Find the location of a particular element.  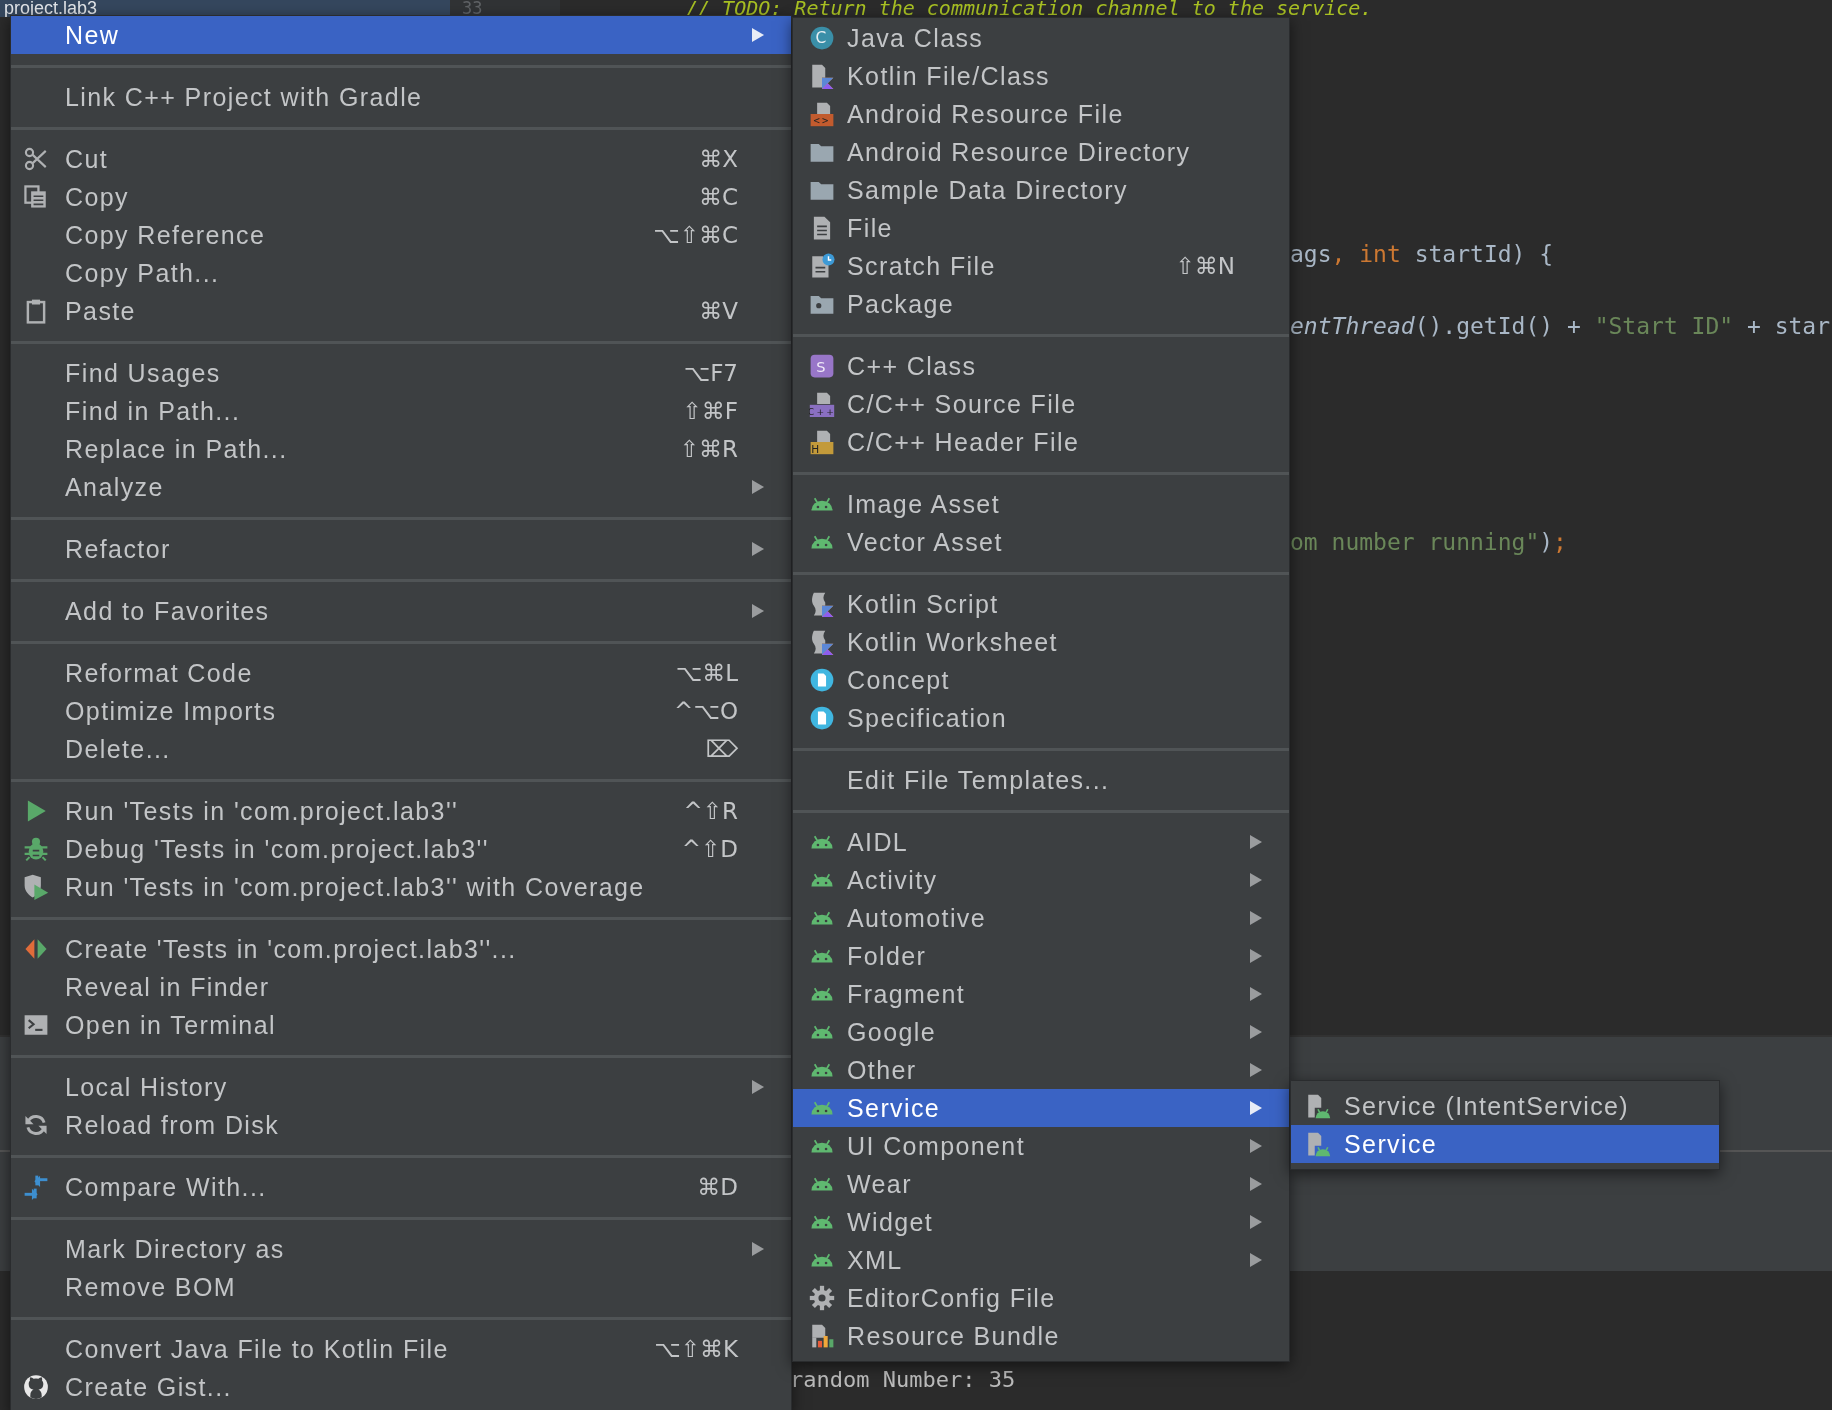

shortcut-label: ⇧⌘R is located at coordinates (708, 449).